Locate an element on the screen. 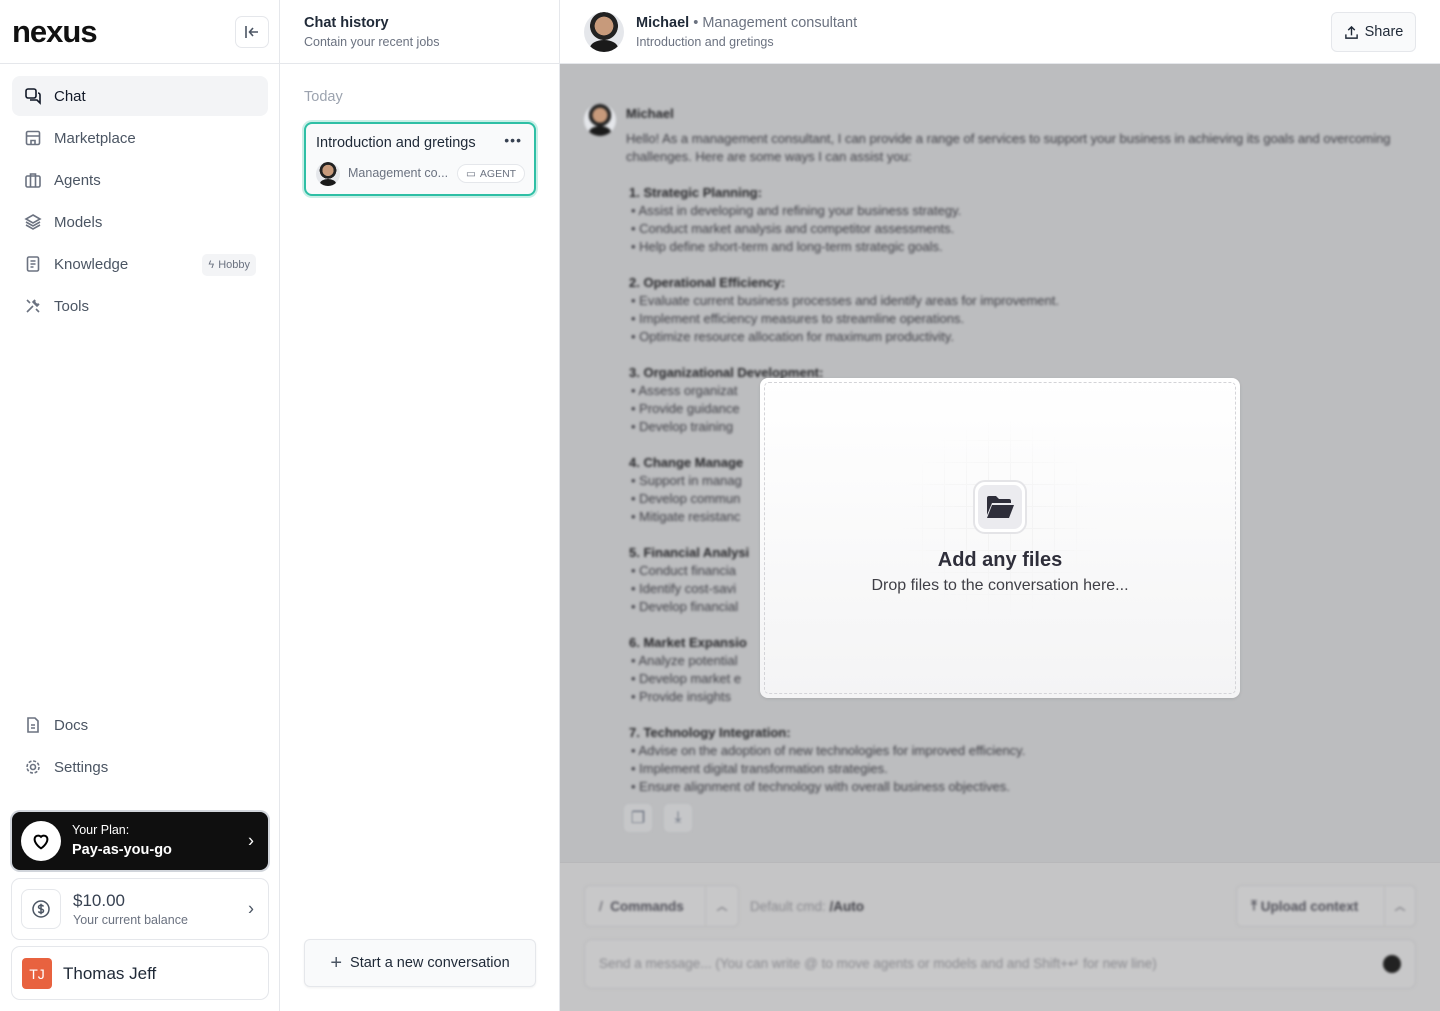  section-bullet: • Support in manag is located at coordinates (686, 480).